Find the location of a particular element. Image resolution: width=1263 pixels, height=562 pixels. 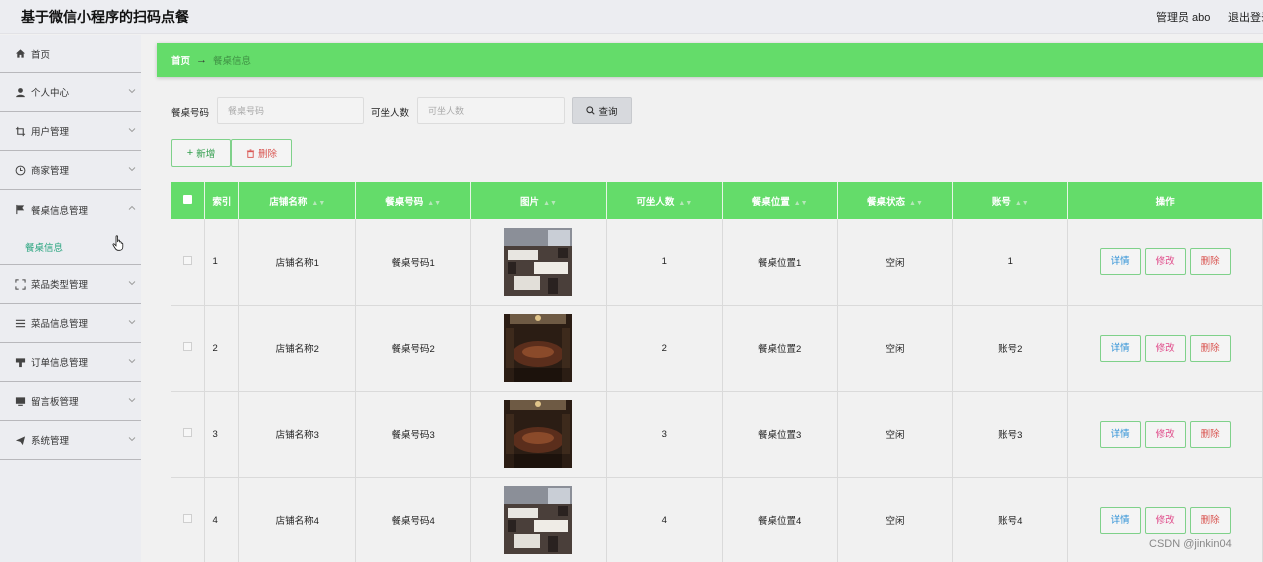

cell-seats: 3 is located at coordinates (664, 434).